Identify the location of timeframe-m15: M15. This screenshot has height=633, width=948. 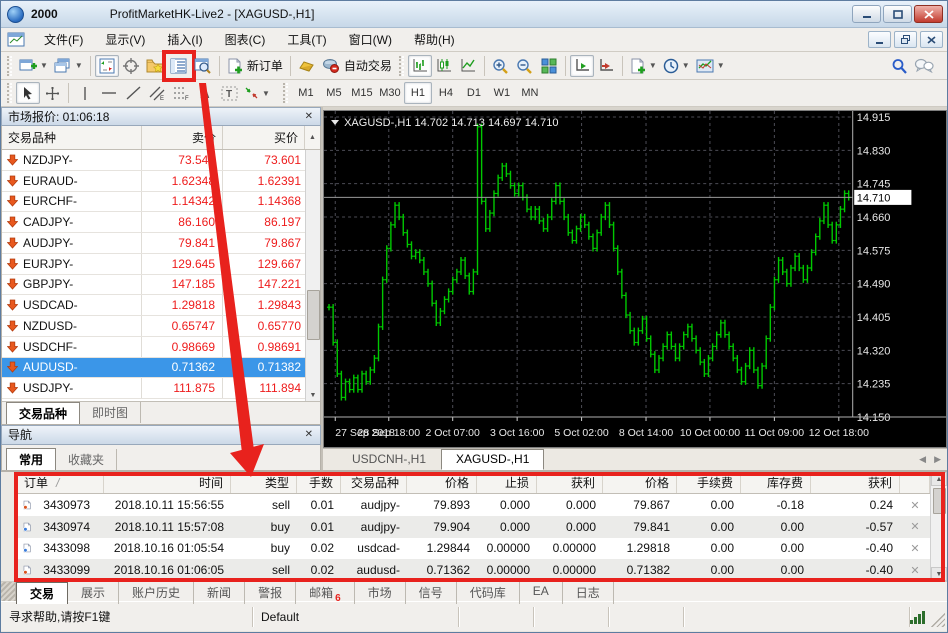
(362, 93).